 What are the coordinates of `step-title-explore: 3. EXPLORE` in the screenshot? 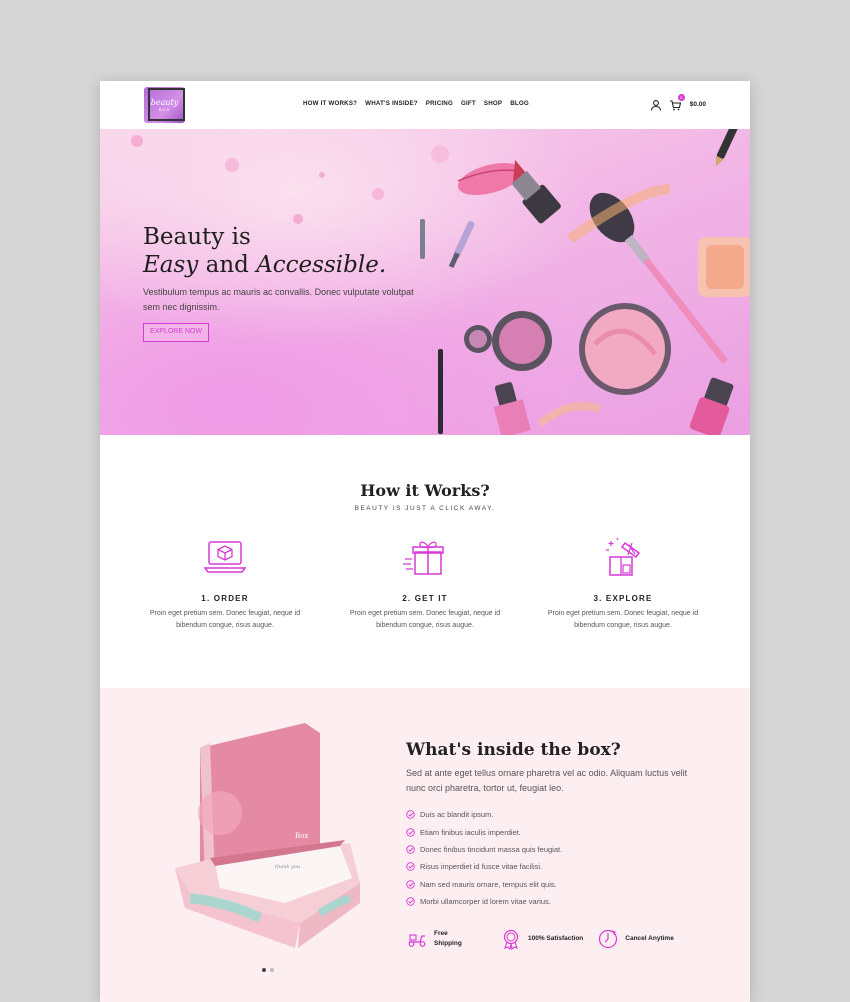 It's located at (623, 598).